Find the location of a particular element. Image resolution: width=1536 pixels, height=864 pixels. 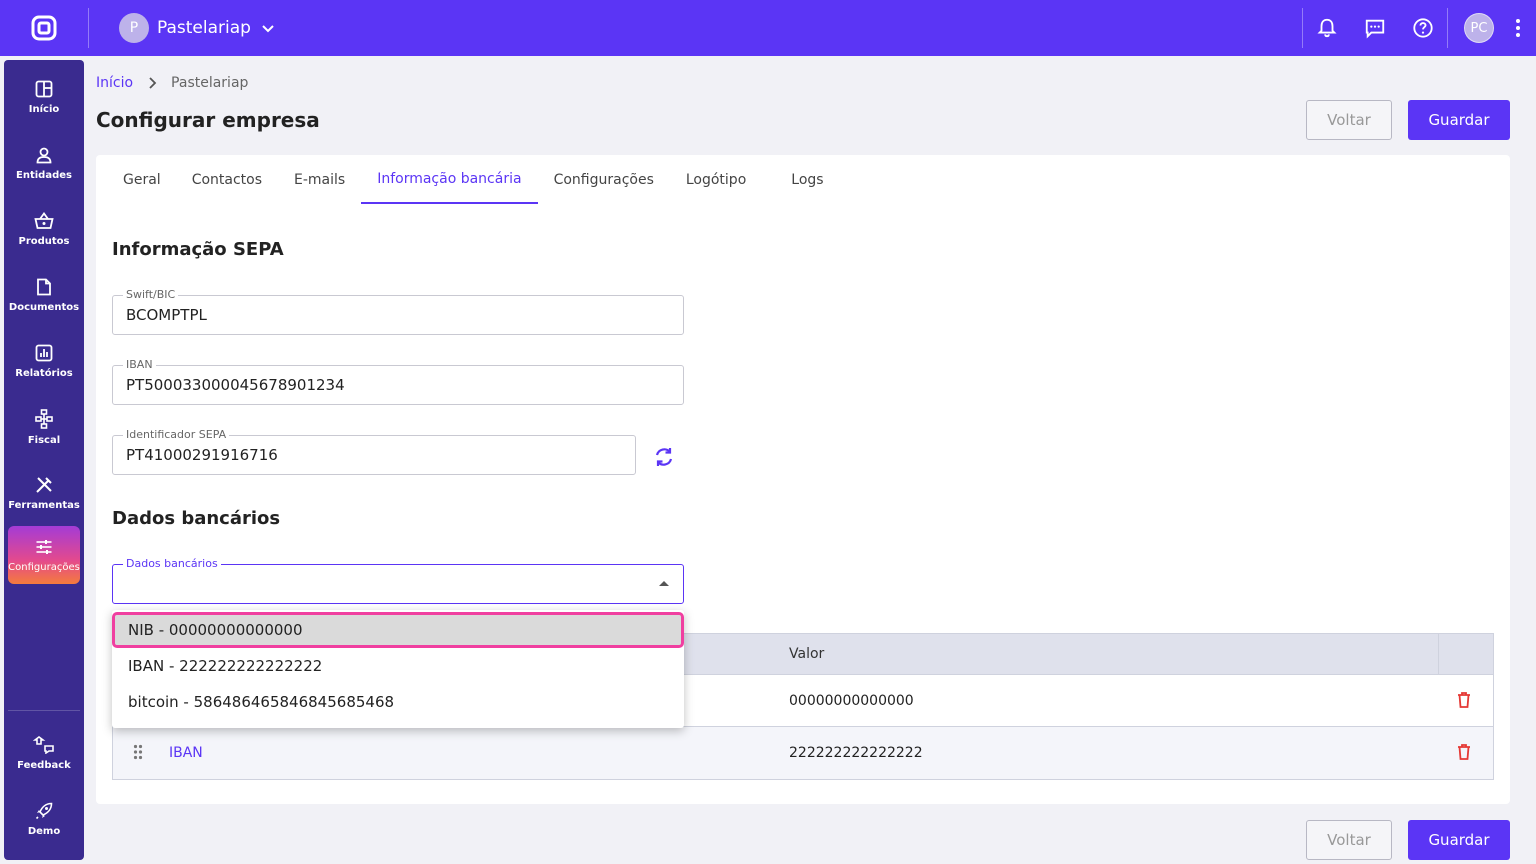

sidebar-item-label: Fiscal is located at coordinates (44, 440).